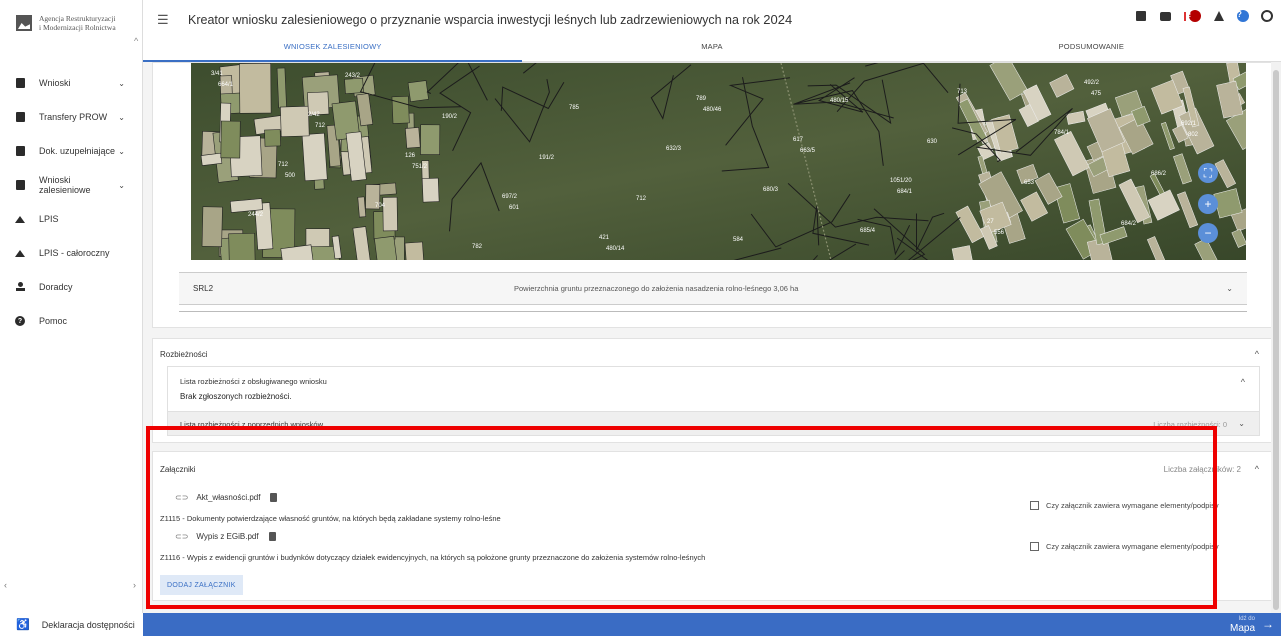 This screenshot has width=1281, height=636. What do you see at coordinates (901, 181) in the screenshot?
I see `parcel-label: 1051/20` at bounding box center [901, 181].